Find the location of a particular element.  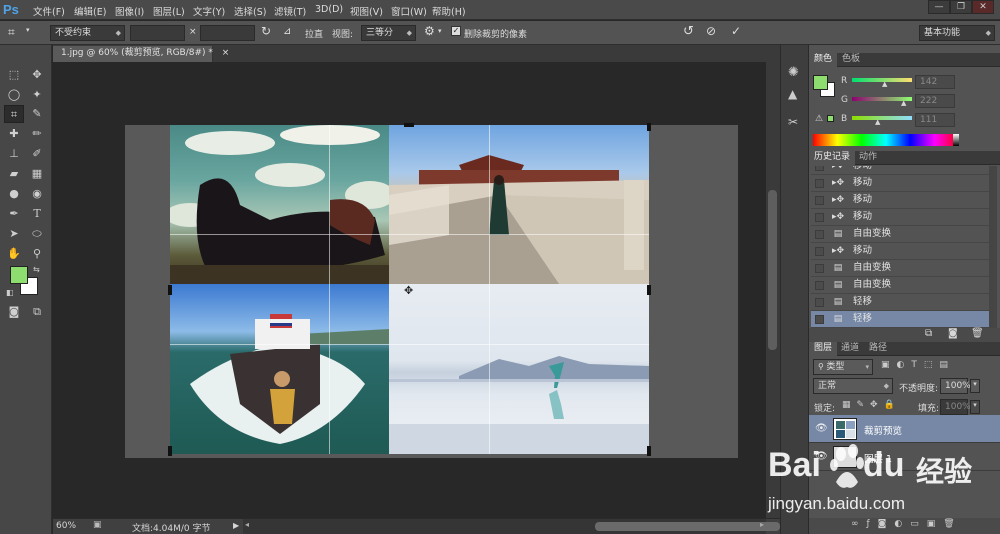

channel-r-input: 142 is located at coordinates (935, 82).